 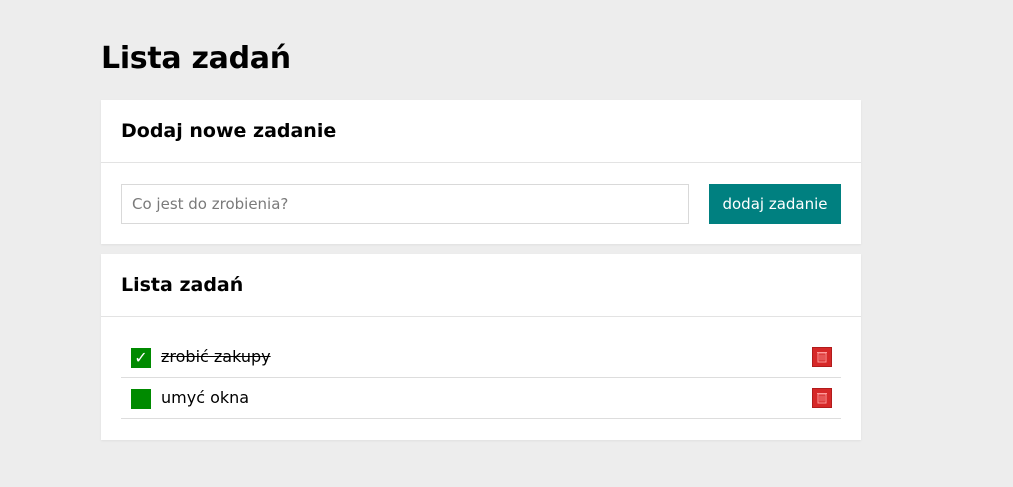 I want to click on add-task-button: dodaj zadanie, so click(x=775, y=204).